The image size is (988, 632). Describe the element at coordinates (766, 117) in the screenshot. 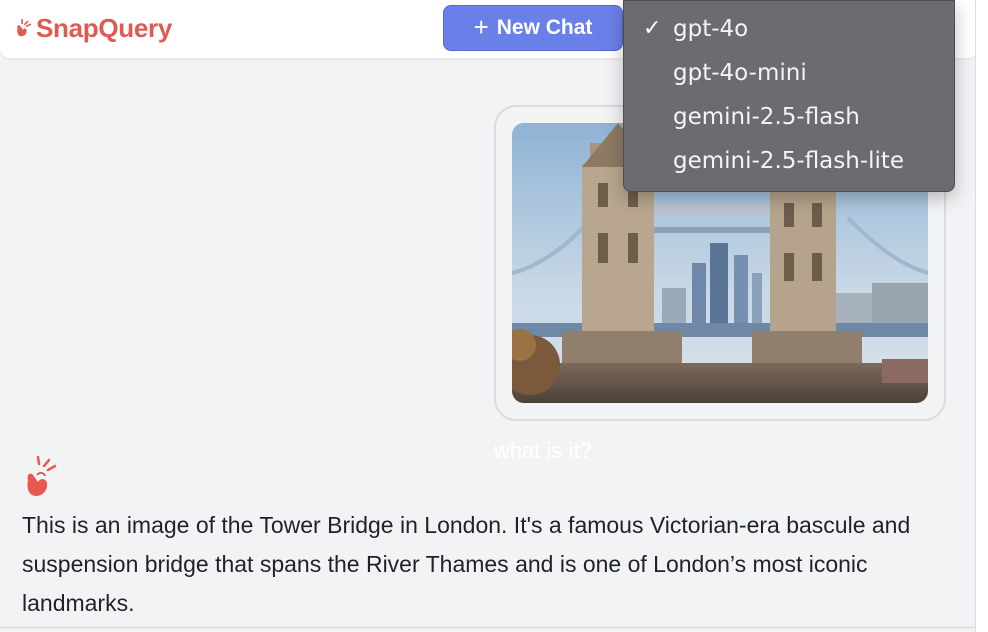

I see `model-option-label: gemini-2.5-flash` at that location.